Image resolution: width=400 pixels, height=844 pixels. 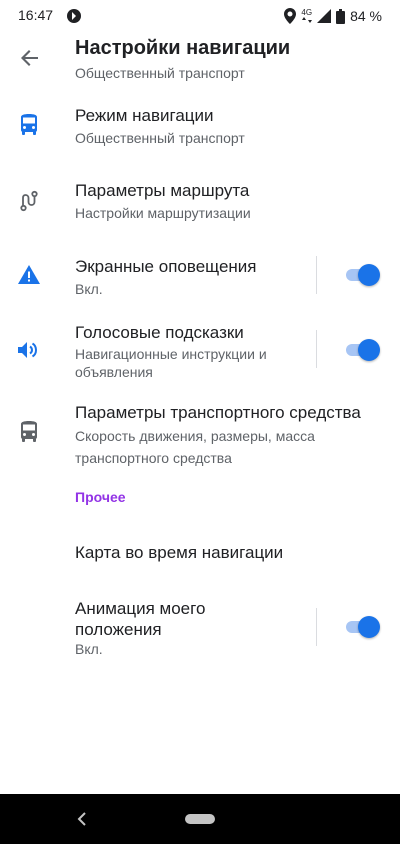 I want to click on location-icon, so click(x=290, y=16).